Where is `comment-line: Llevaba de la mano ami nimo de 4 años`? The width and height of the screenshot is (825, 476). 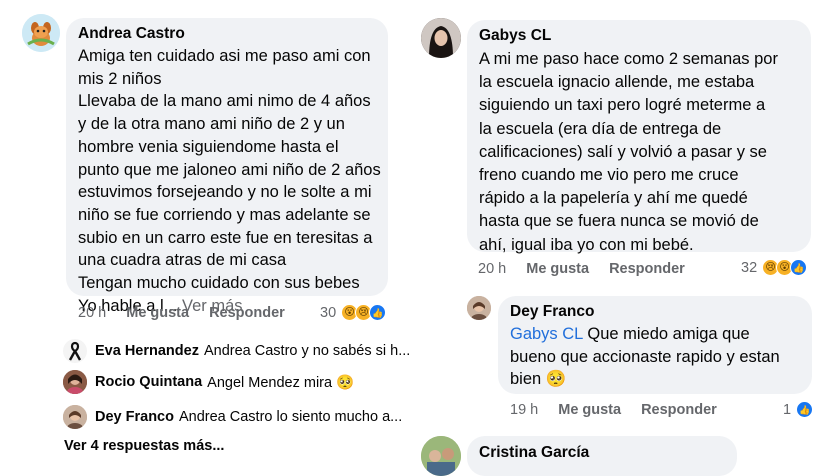
comment-line: Llevaba de la mano ami nimo de 4 años is located at coordinates (224, 101).